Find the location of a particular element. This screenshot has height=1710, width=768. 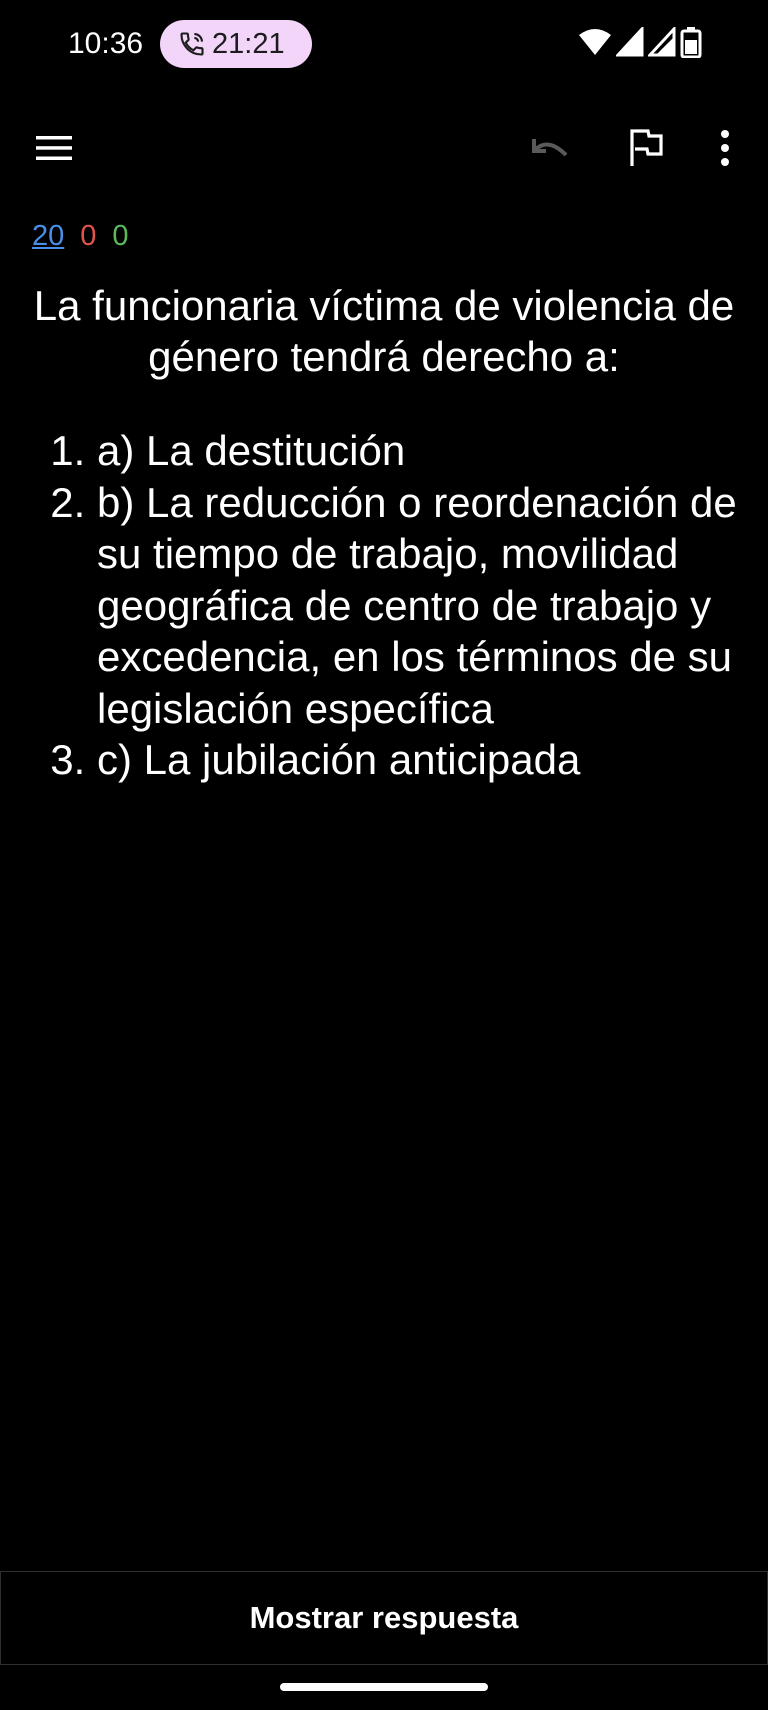

card-counts: 20 0 0 is located at coordinates (80, 236).